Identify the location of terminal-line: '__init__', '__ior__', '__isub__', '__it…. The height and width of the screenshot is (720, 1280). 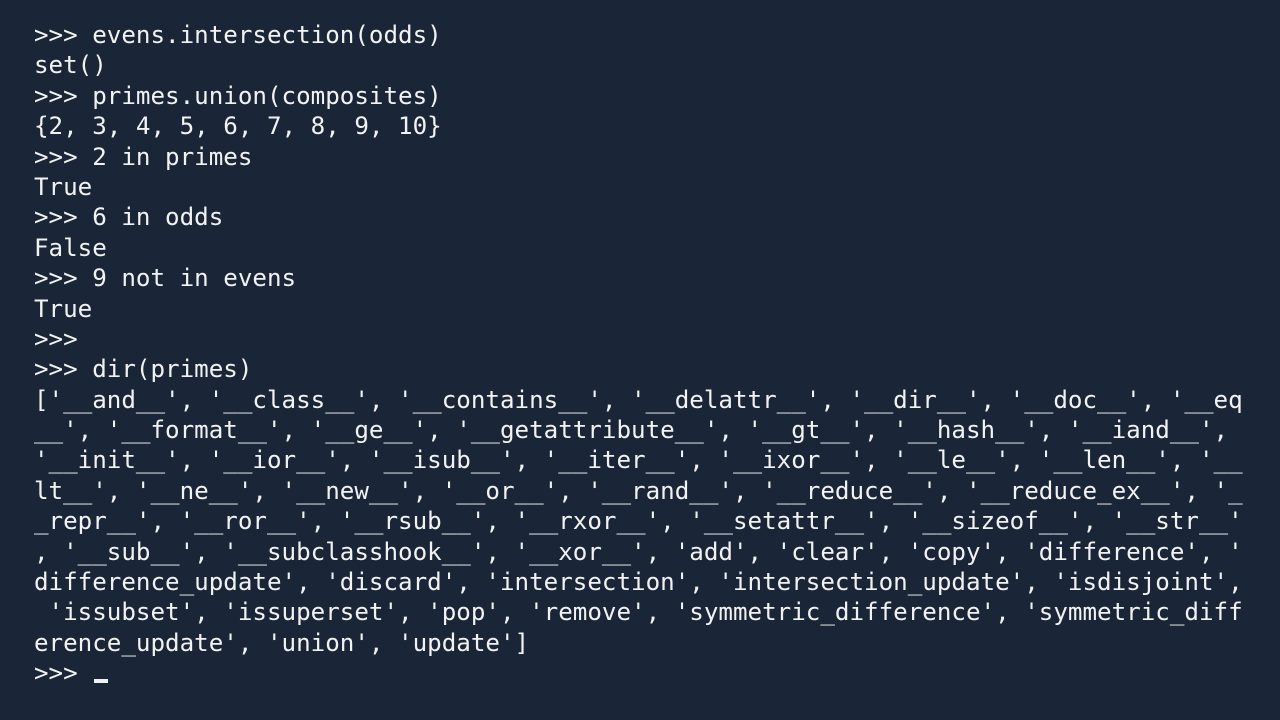
(638, 460).